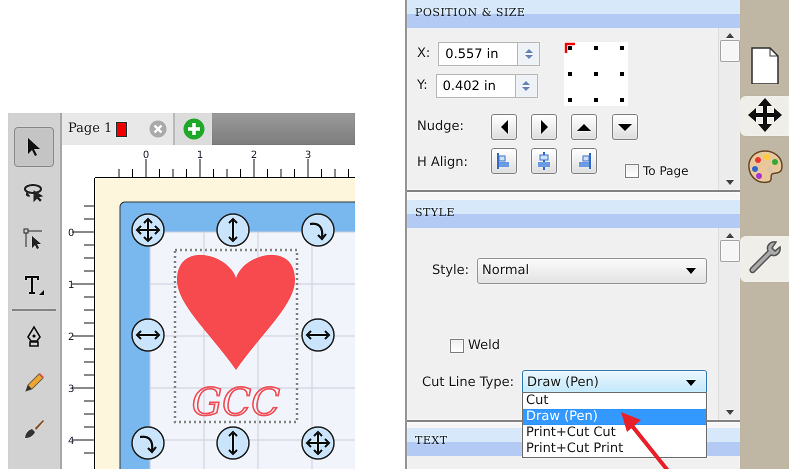 This screenshot has width=789, height=469. What do you see at coordinates (506, 271) in the screenshot?
I see `dropdown-value: Normal` at bounding box center [506, 271].